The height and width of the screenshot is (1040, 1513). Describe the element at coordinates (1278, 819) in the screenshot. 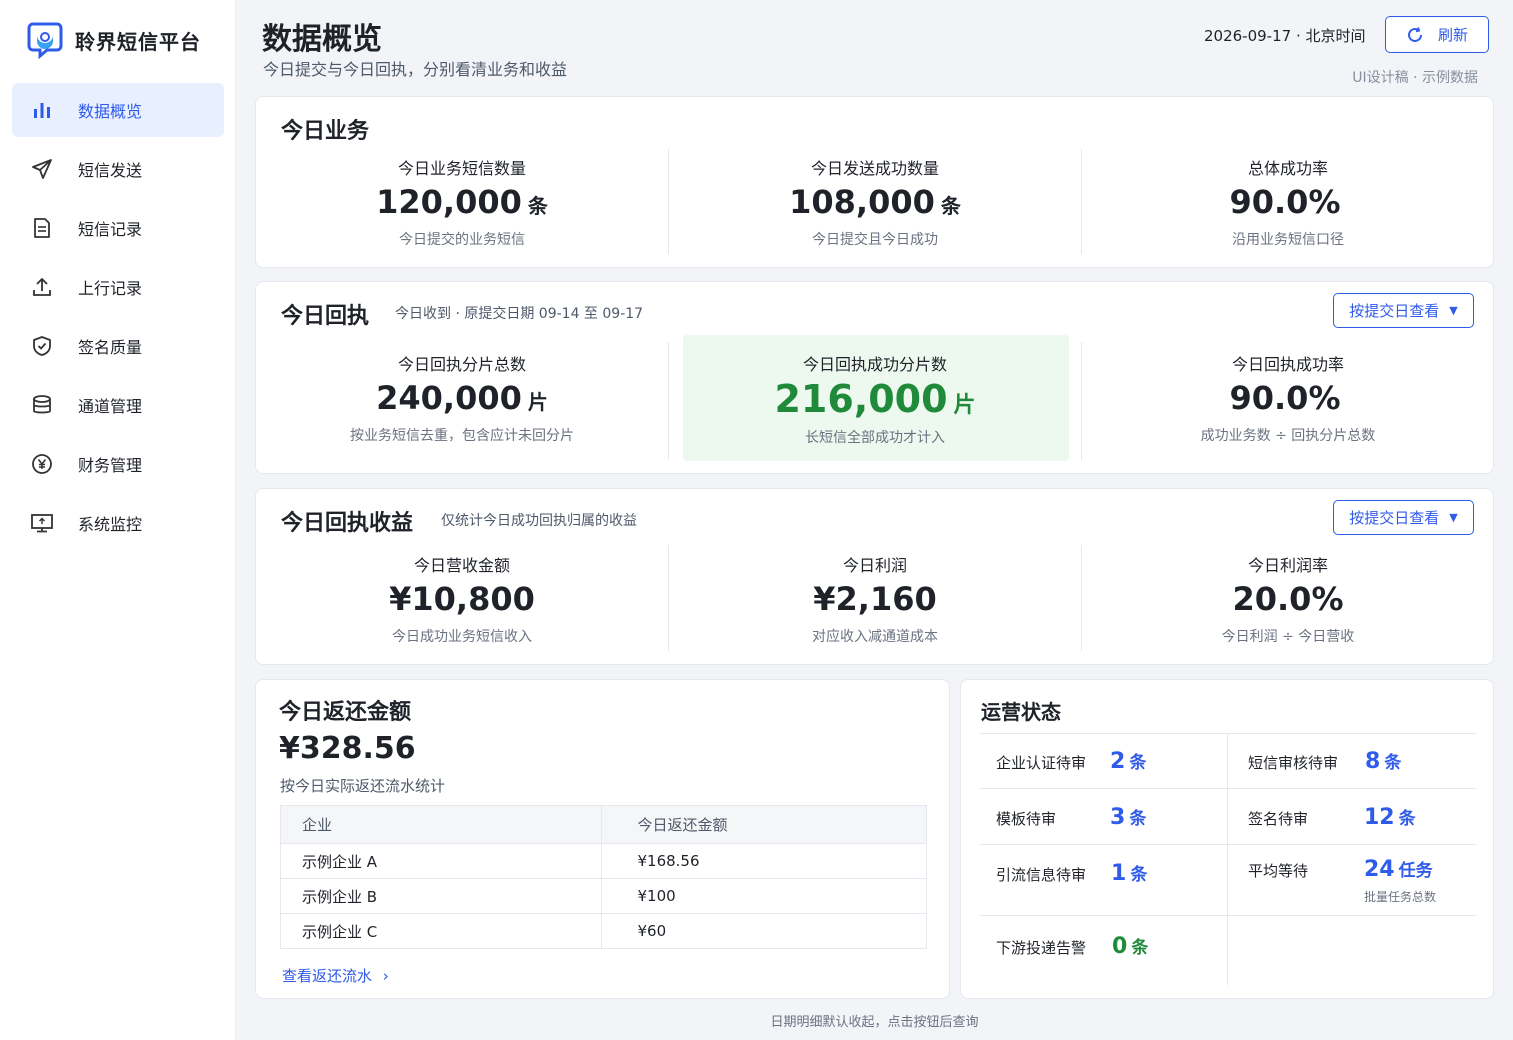

I see `ops-label: 签名待审` at that location.